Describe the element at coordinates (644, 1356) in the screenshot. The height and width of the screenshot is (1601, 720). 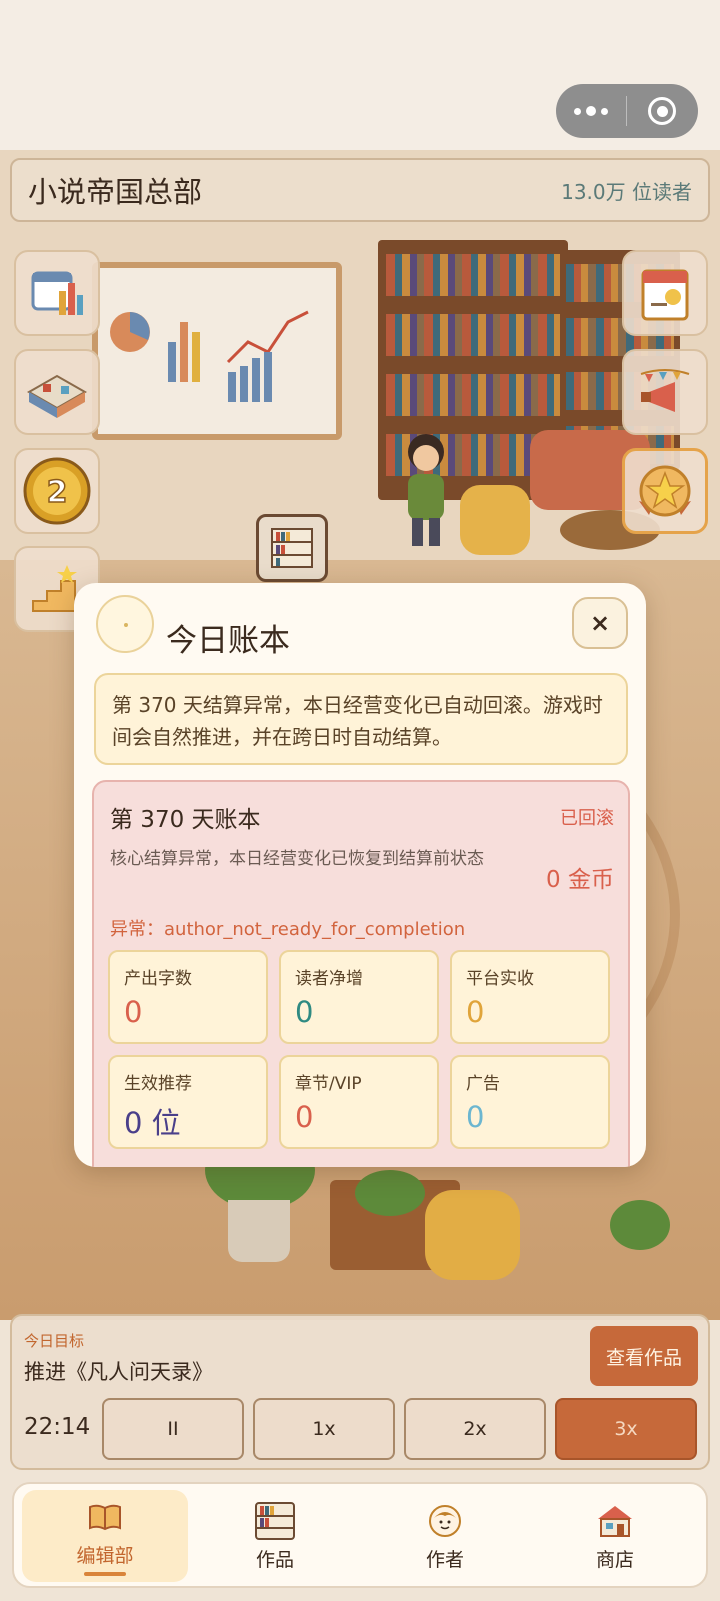
I see `view-works-button: 查看作品` at that location.